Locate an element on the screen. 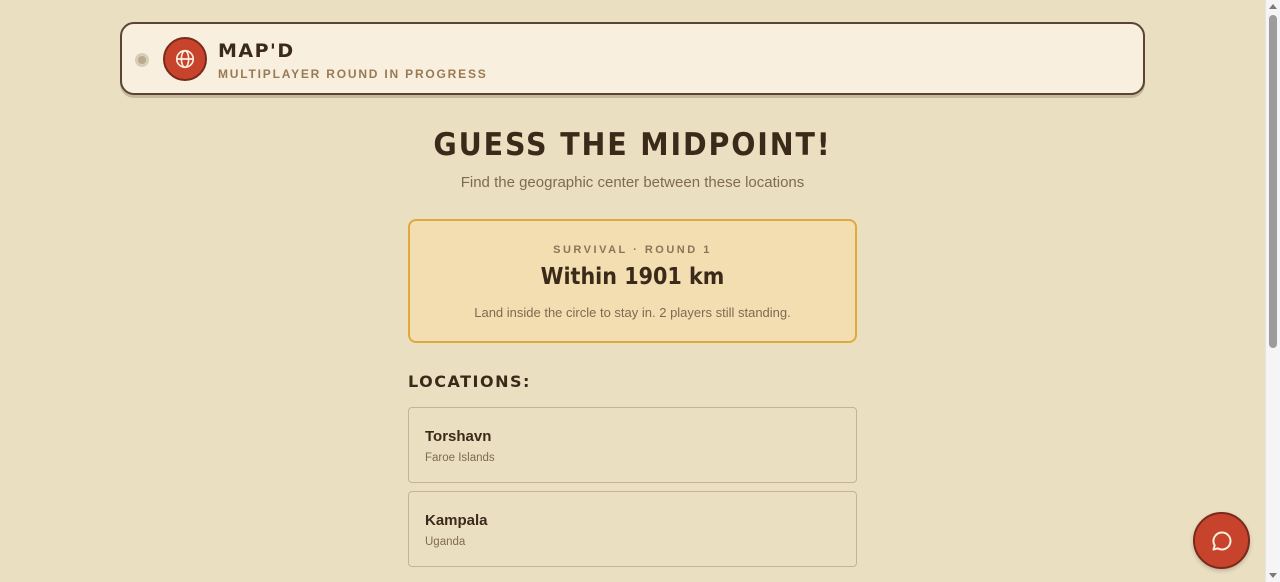 The height and width of the screenshot is (582, 1280). logo is located at coordinates (185, 59).